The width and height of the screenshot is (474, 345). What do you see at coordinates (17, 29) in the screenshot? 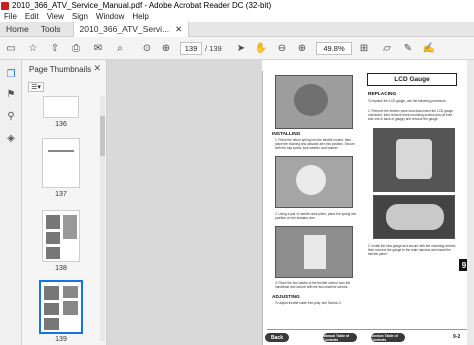
I see `tab-home: Home` at bounding box center [17, 29].